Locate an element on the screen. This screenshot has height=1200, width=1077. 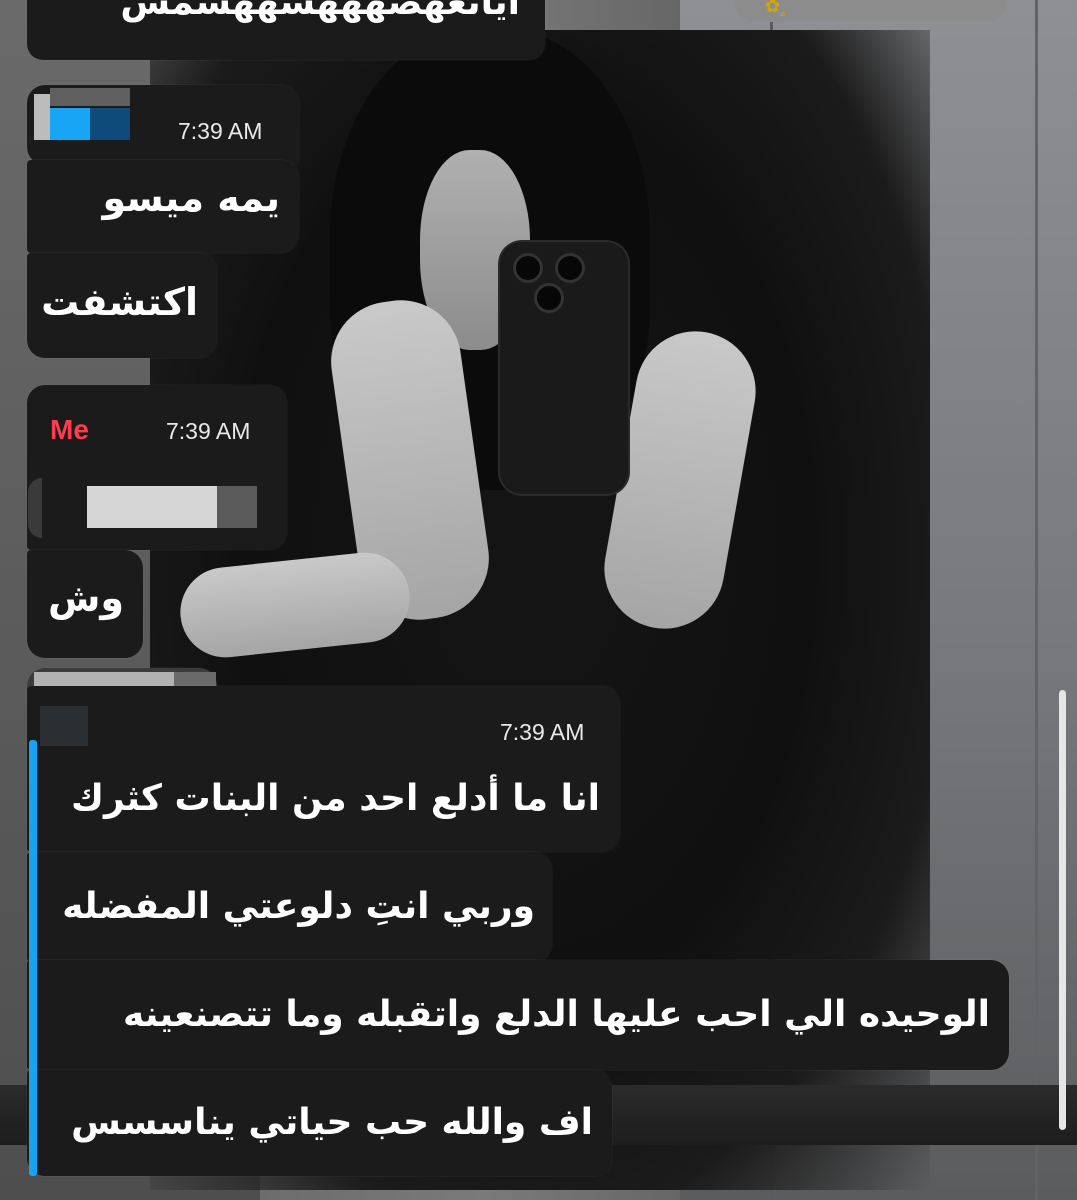
background-door-edge is located at coordinates (1036, 600).